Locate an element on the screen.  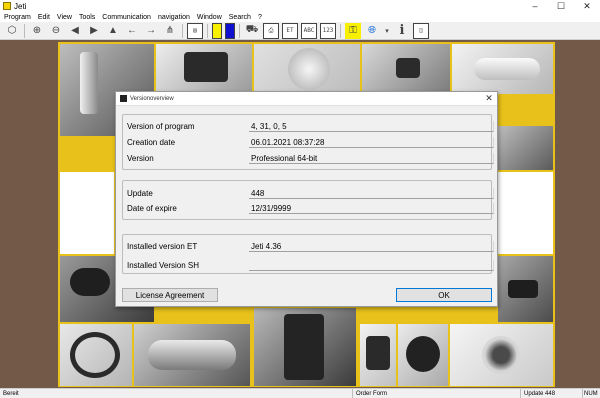
car-search-icon: ⛟ is located at coordinates (252, 31).